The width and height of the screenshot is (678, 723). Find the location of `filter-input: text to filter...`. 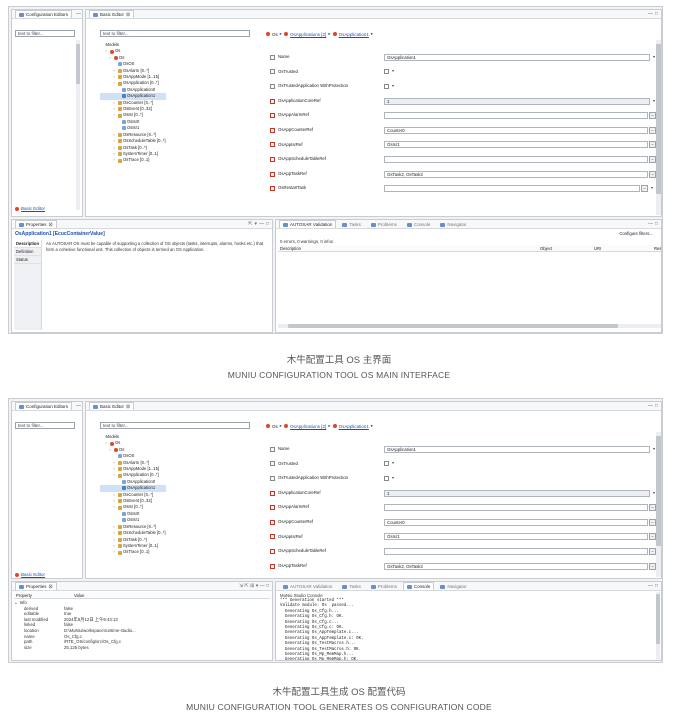

filter-input: text to filter... is located at coordinates (45, 33).